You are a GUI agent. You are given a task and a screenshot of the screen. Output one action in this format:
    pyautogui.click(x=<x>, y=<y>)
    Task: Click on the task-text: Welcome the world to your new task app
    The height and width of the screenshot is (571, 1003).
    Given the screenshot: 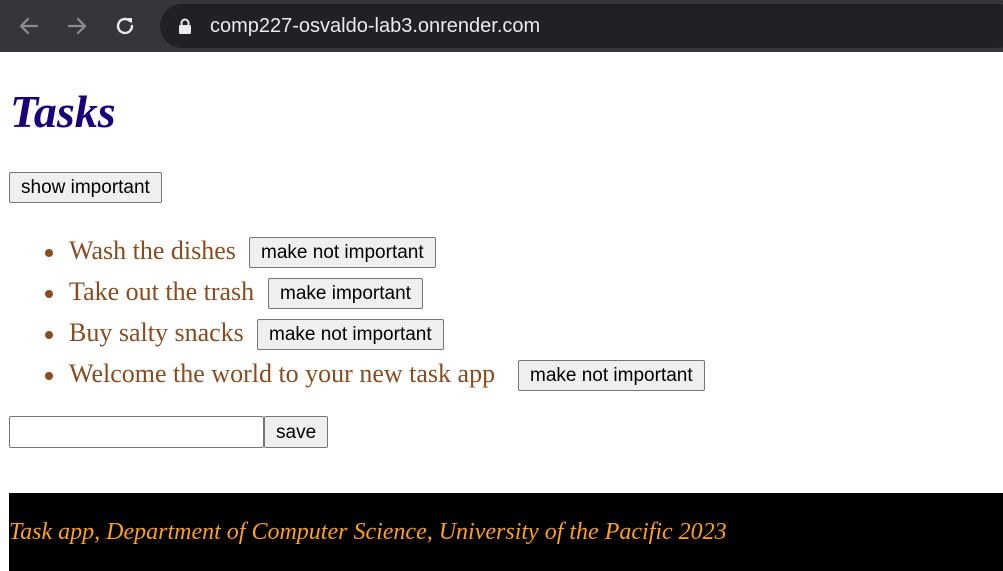 What is the action you would take?
    pyautogui.click(x=282, y=373)
    